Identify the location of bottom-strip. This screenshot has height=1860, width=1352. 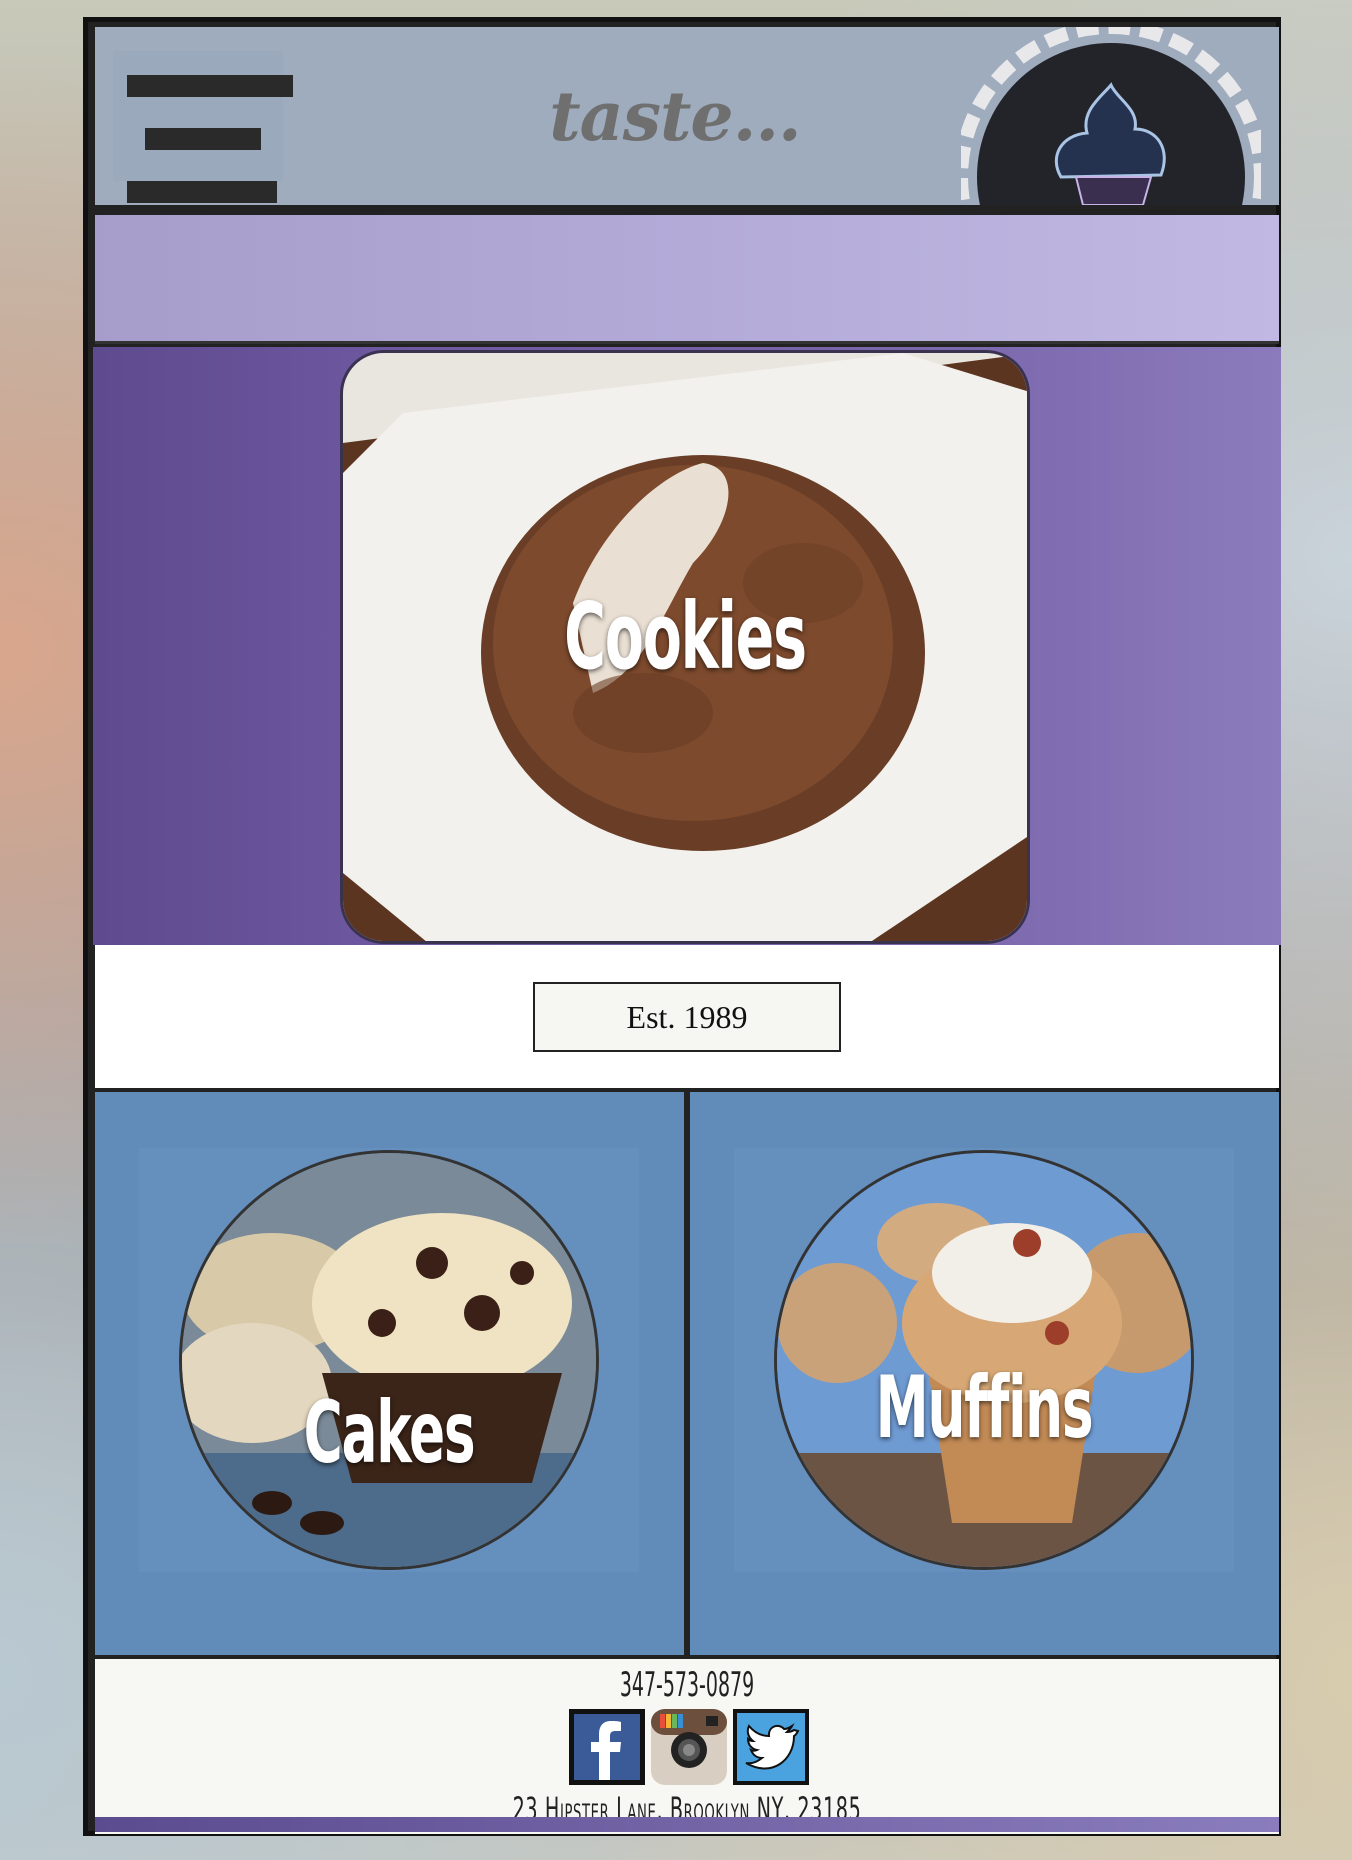
(687, 1824).